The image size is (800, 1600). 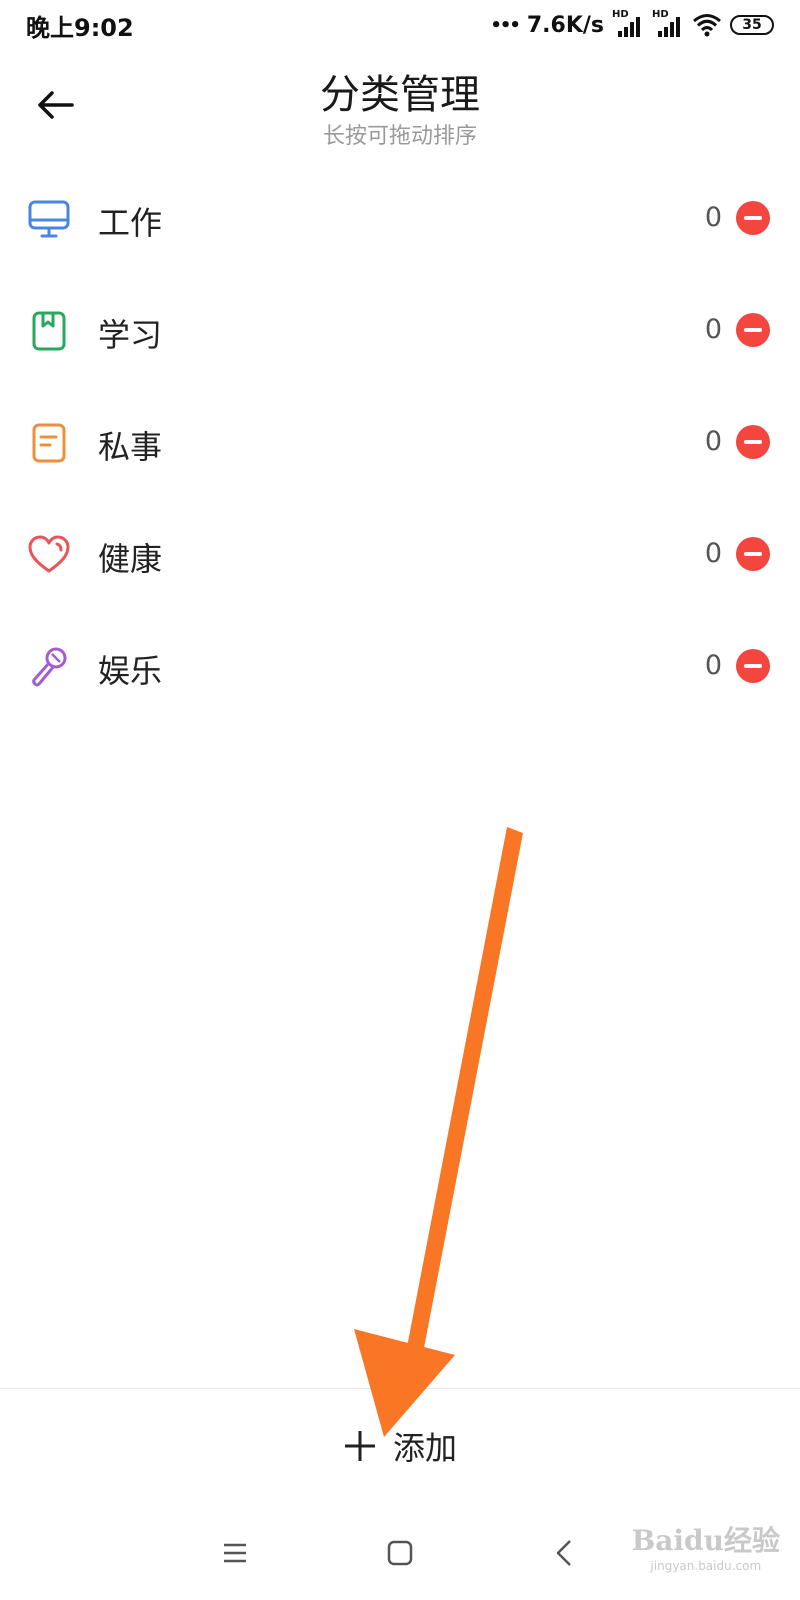 What do you see at coordinates (400, 220) in the screenshot?
I see `category-row-work: 工作 0` at bounding box center [400, 220].